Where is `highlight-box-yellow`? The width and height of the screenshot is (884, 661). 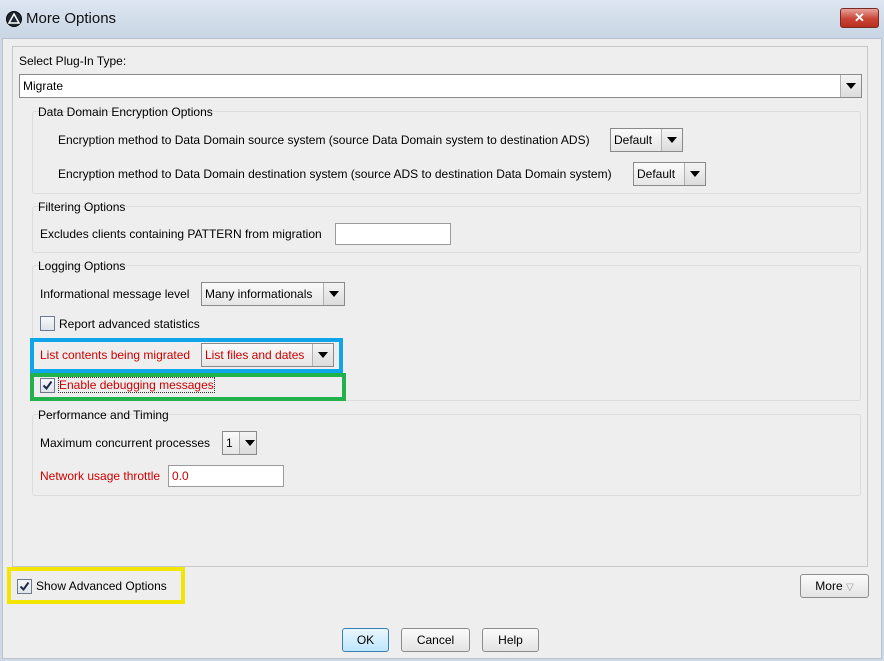 highlight-box-yellow is located at coordinates (96, 585).